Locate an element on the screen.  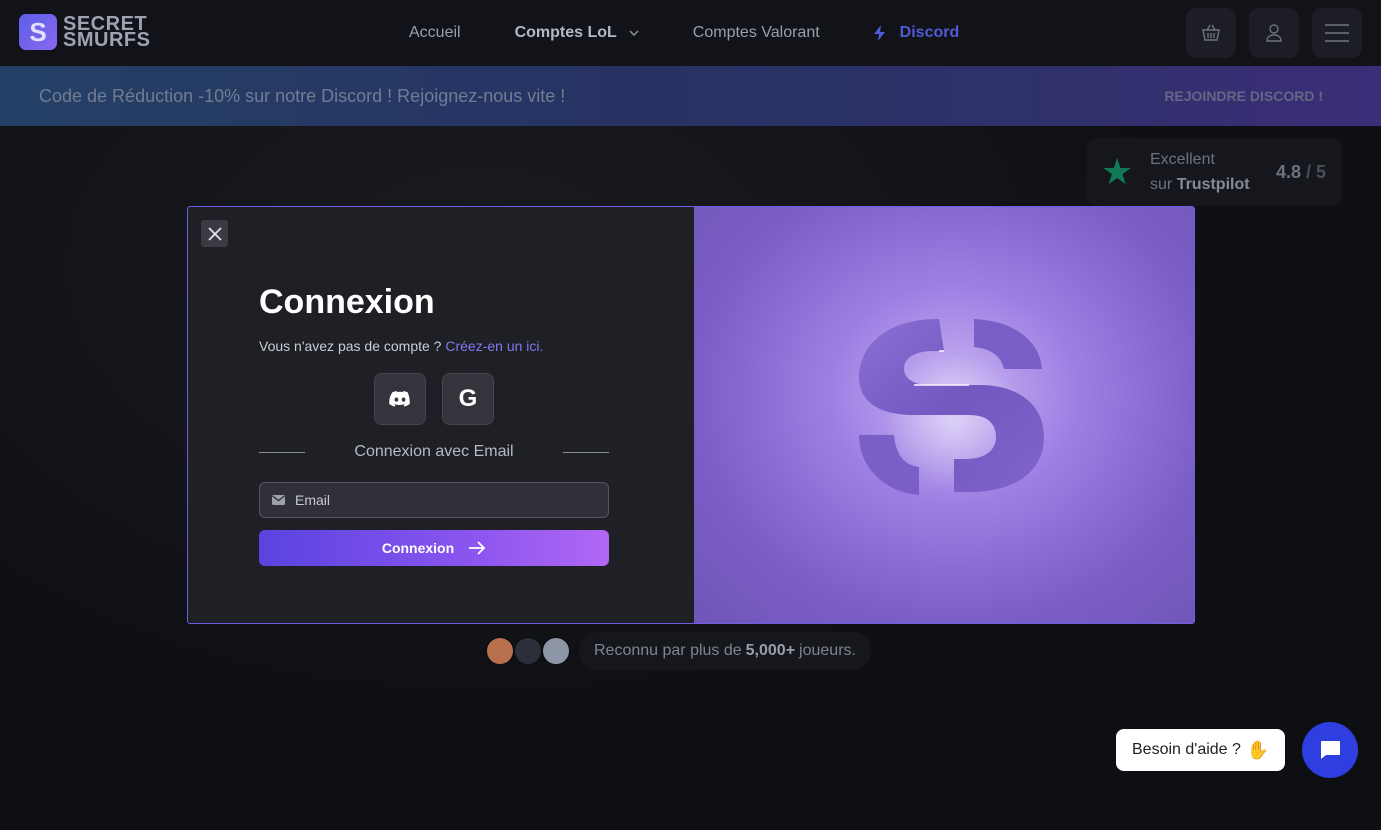
social-proof-prefix: Reconnu par plus de is located at coordinates (668, 650).